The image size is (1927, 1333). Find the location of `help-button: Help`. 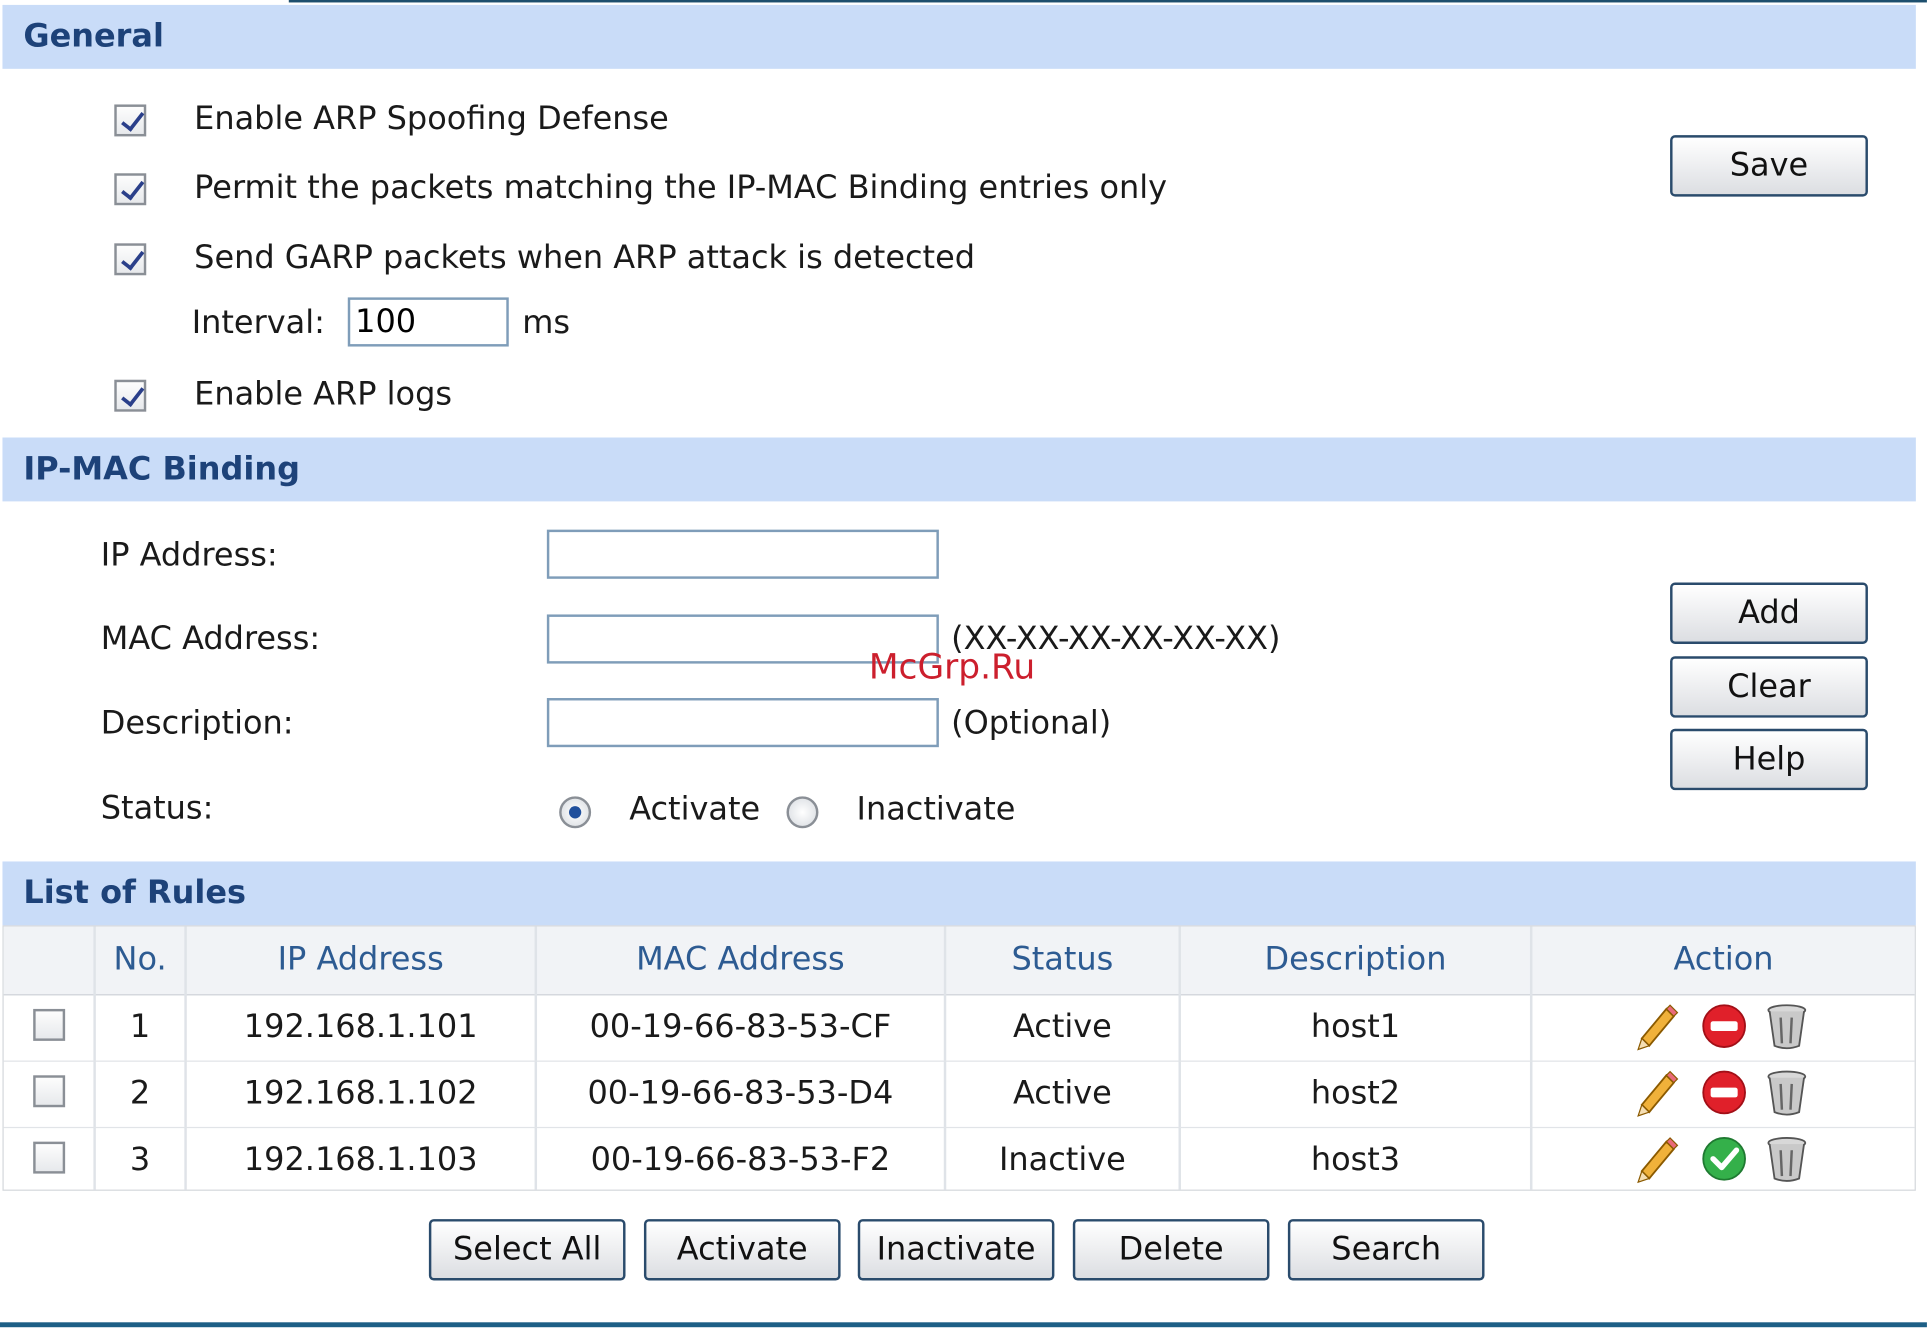

help-button: Help is located at coordinates (1769, 759).